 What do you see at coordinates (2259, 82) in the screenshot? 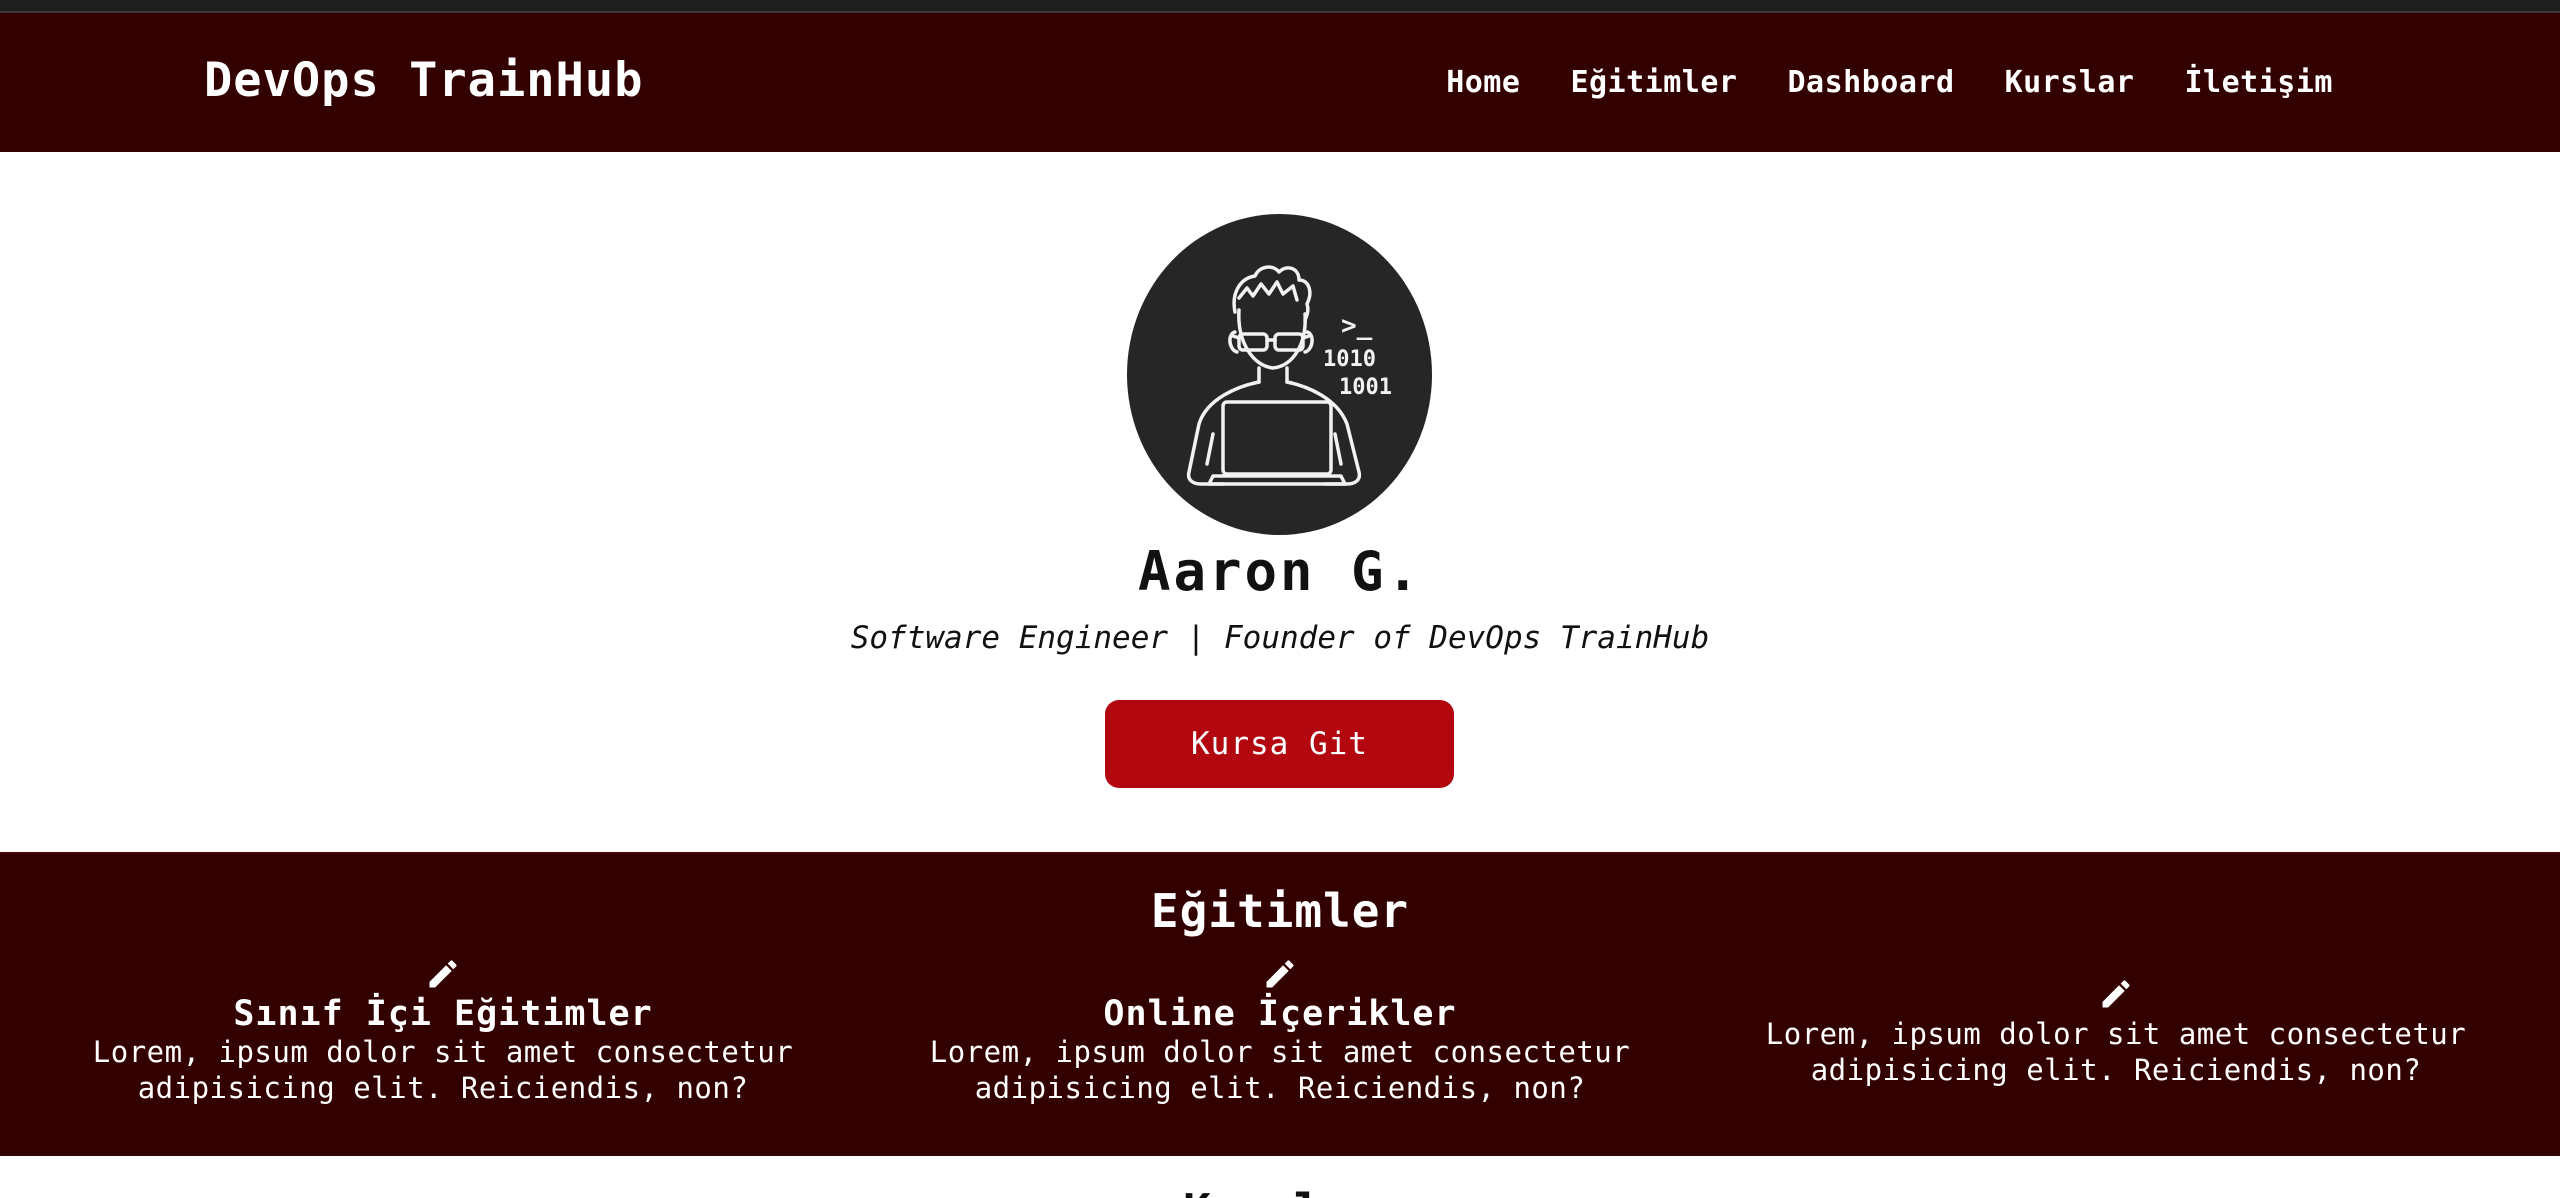
I see `nav-iletisim: İletişim` at bounding box center [2259, 82].